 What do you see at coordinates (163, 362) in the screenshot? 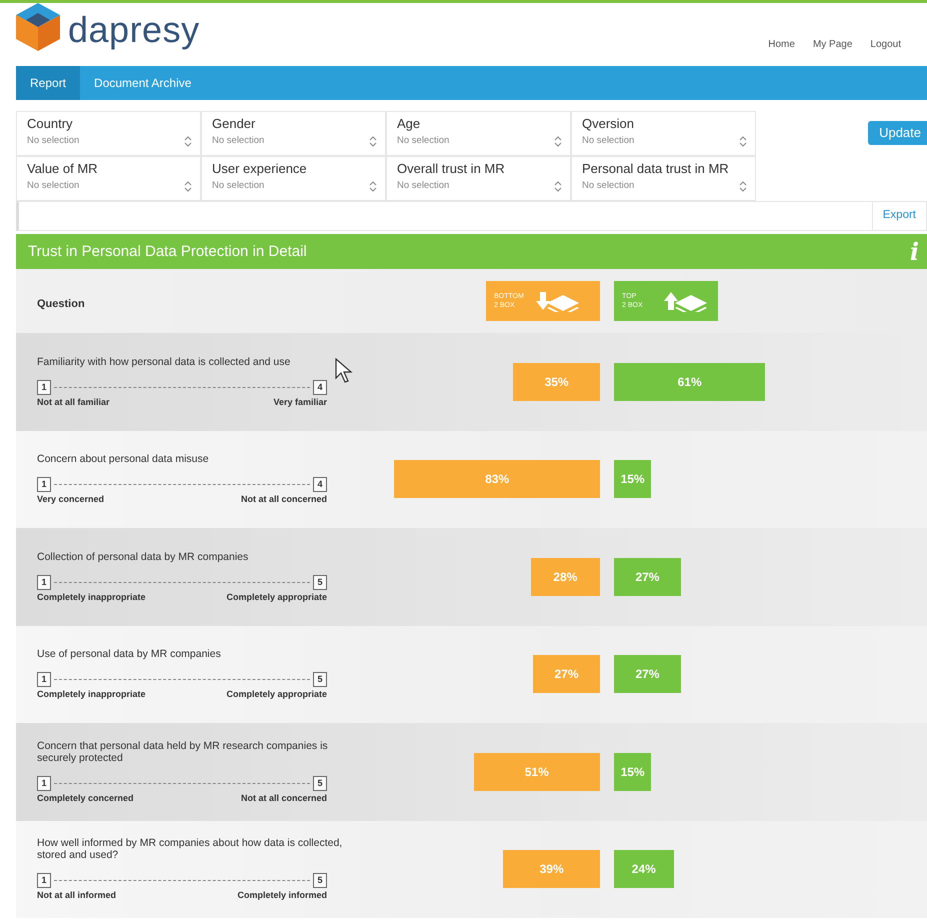
I see `question-text: Familiarity with how personal data is collected and use` at bounding box center [163, 362].